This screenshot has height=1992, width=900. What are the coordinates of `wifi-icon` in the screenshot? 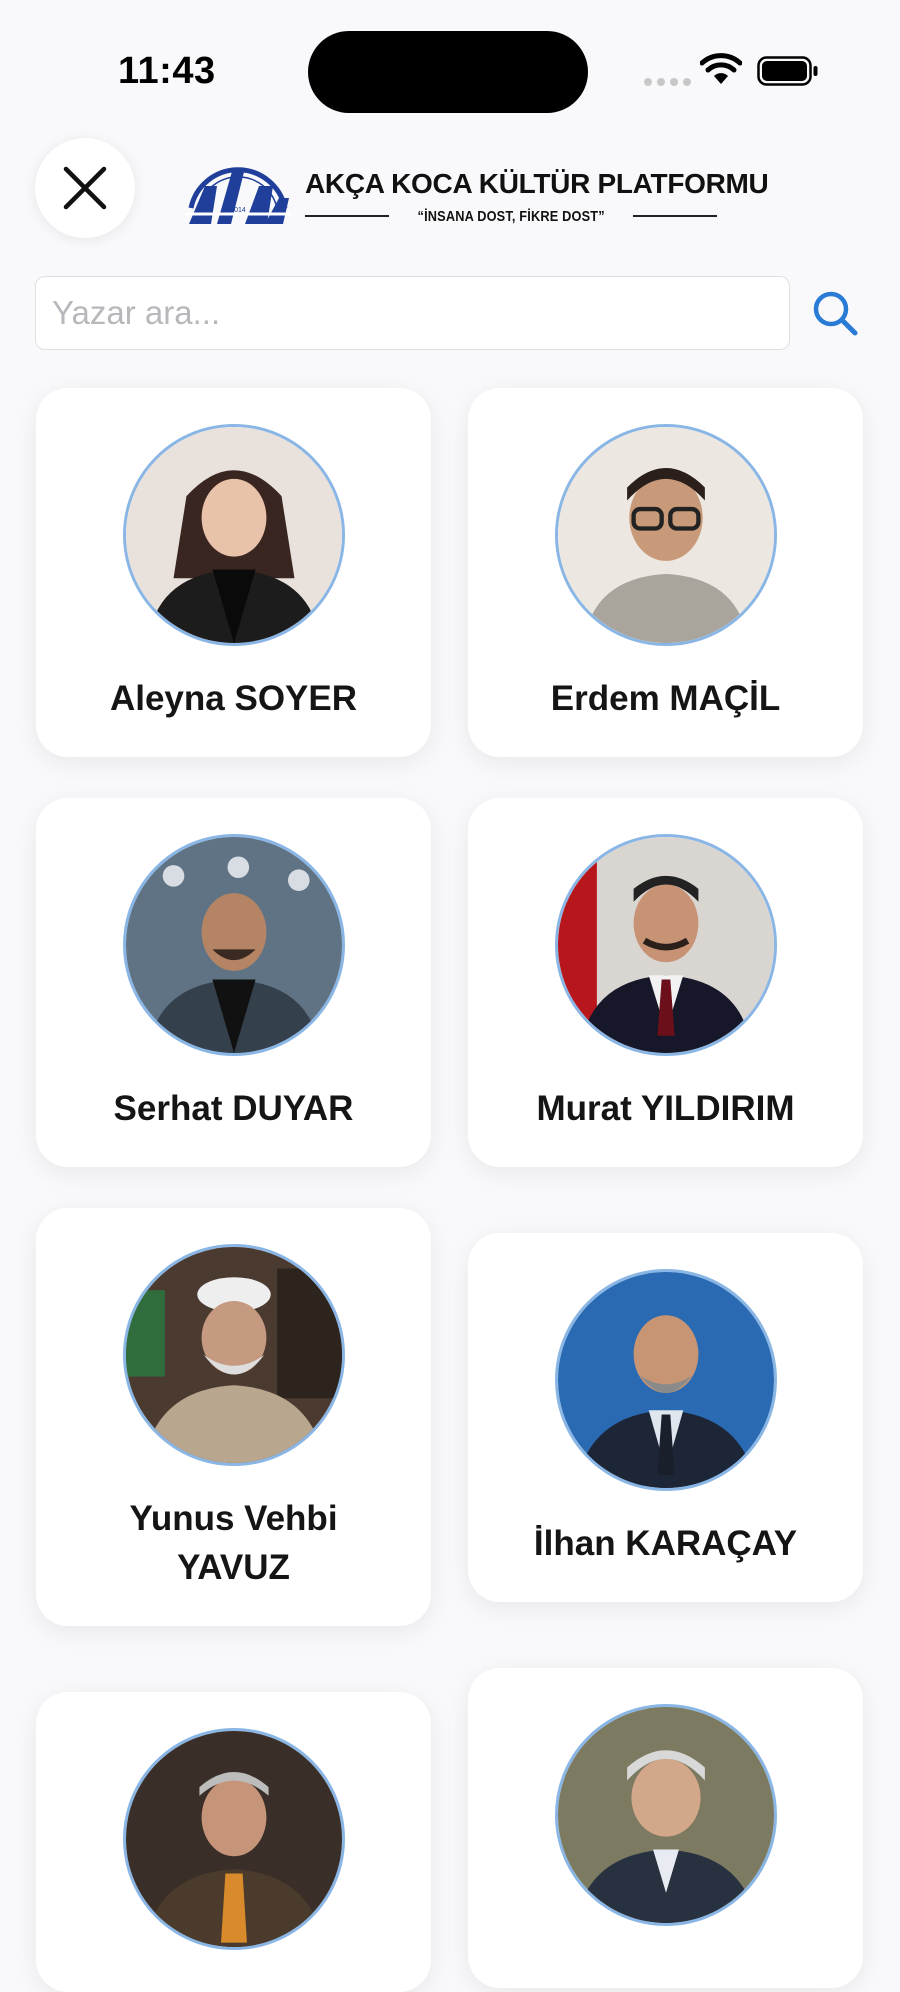 It's located at (721, 68).